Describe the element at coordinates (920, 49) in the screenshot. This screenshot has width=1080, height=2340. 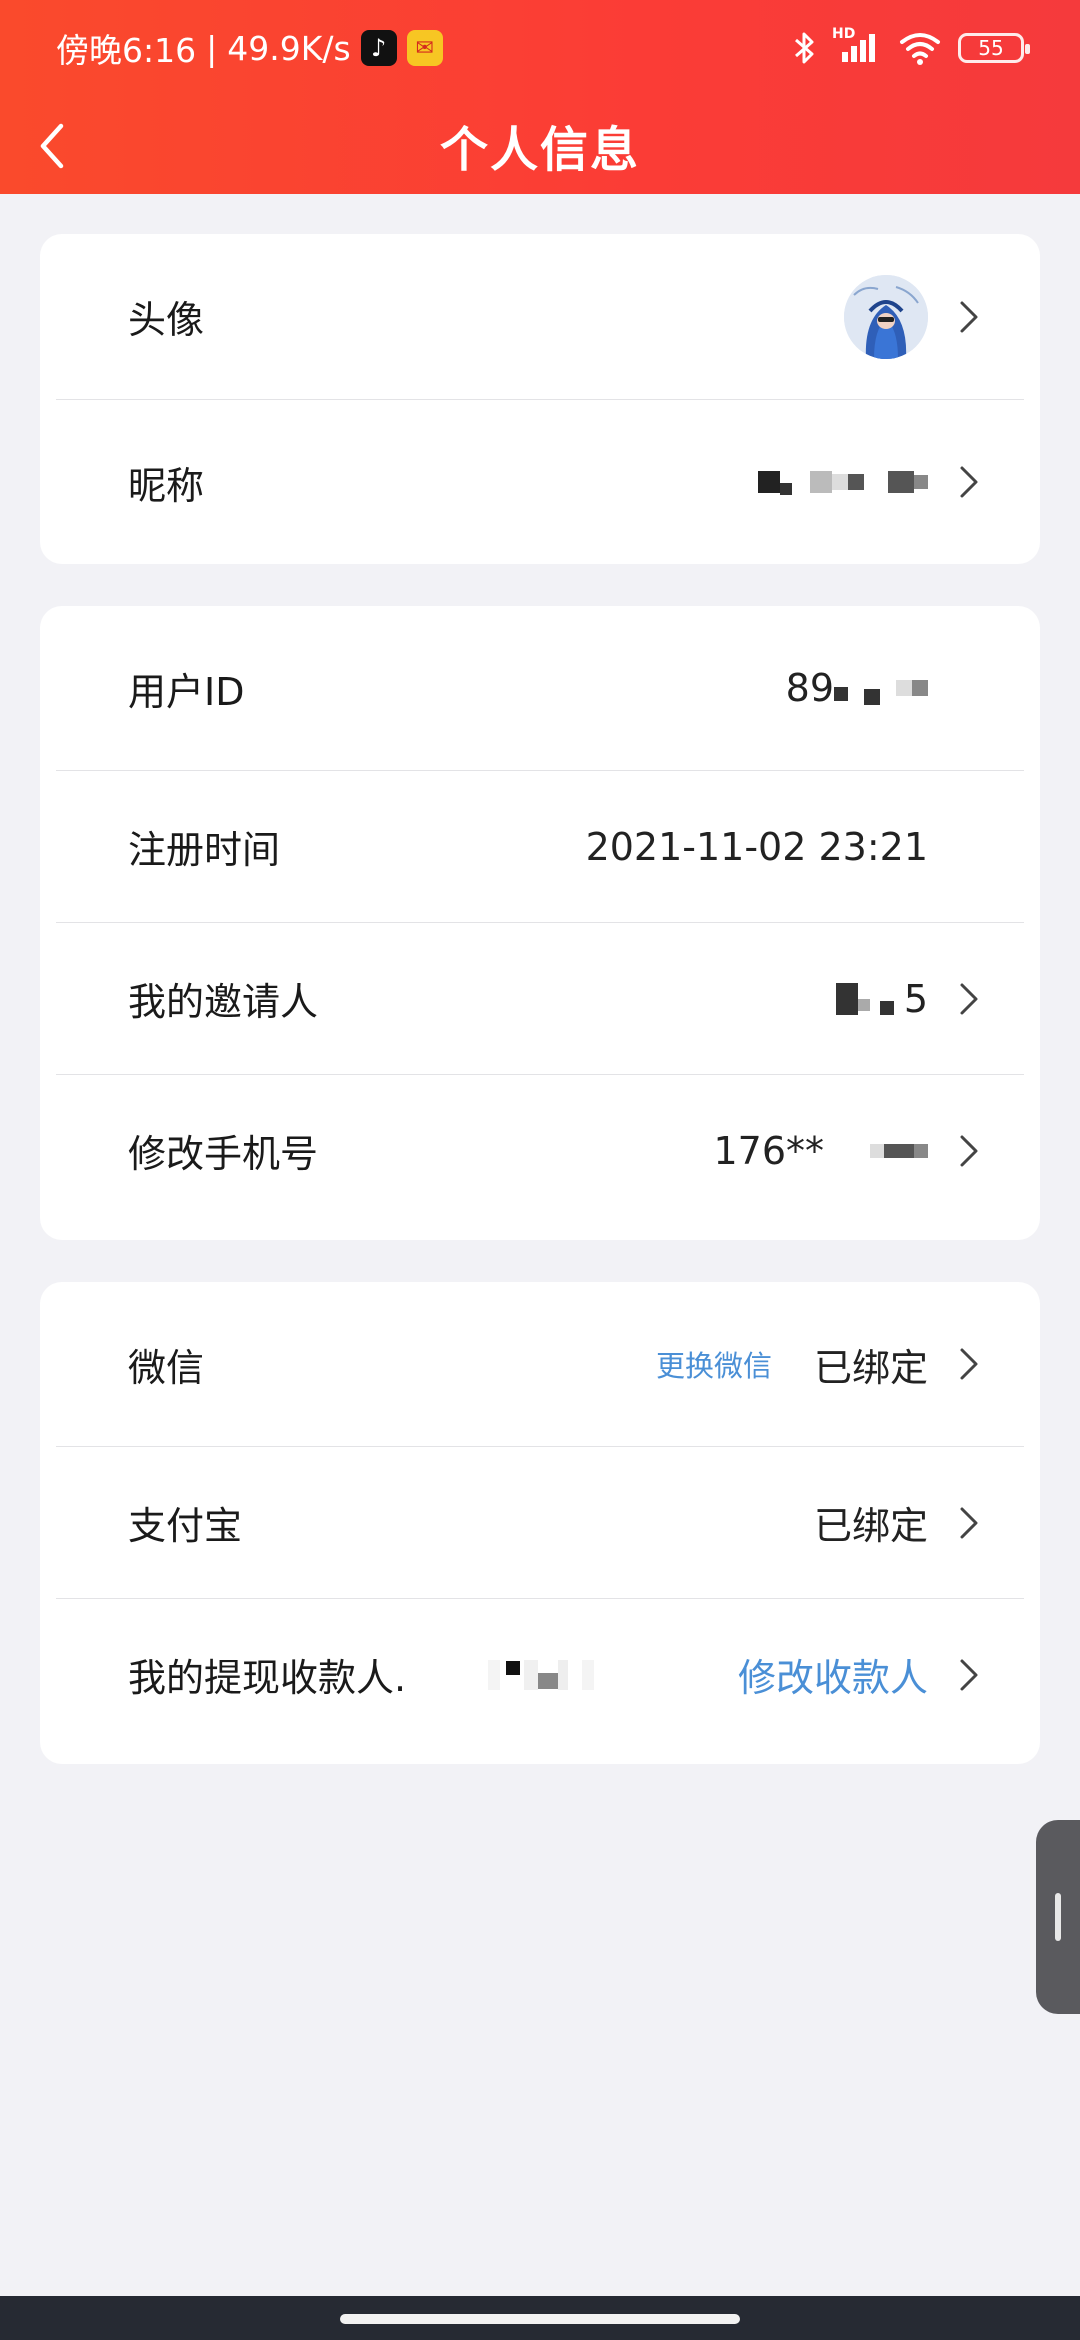
I see `wifi-icon` at that location.